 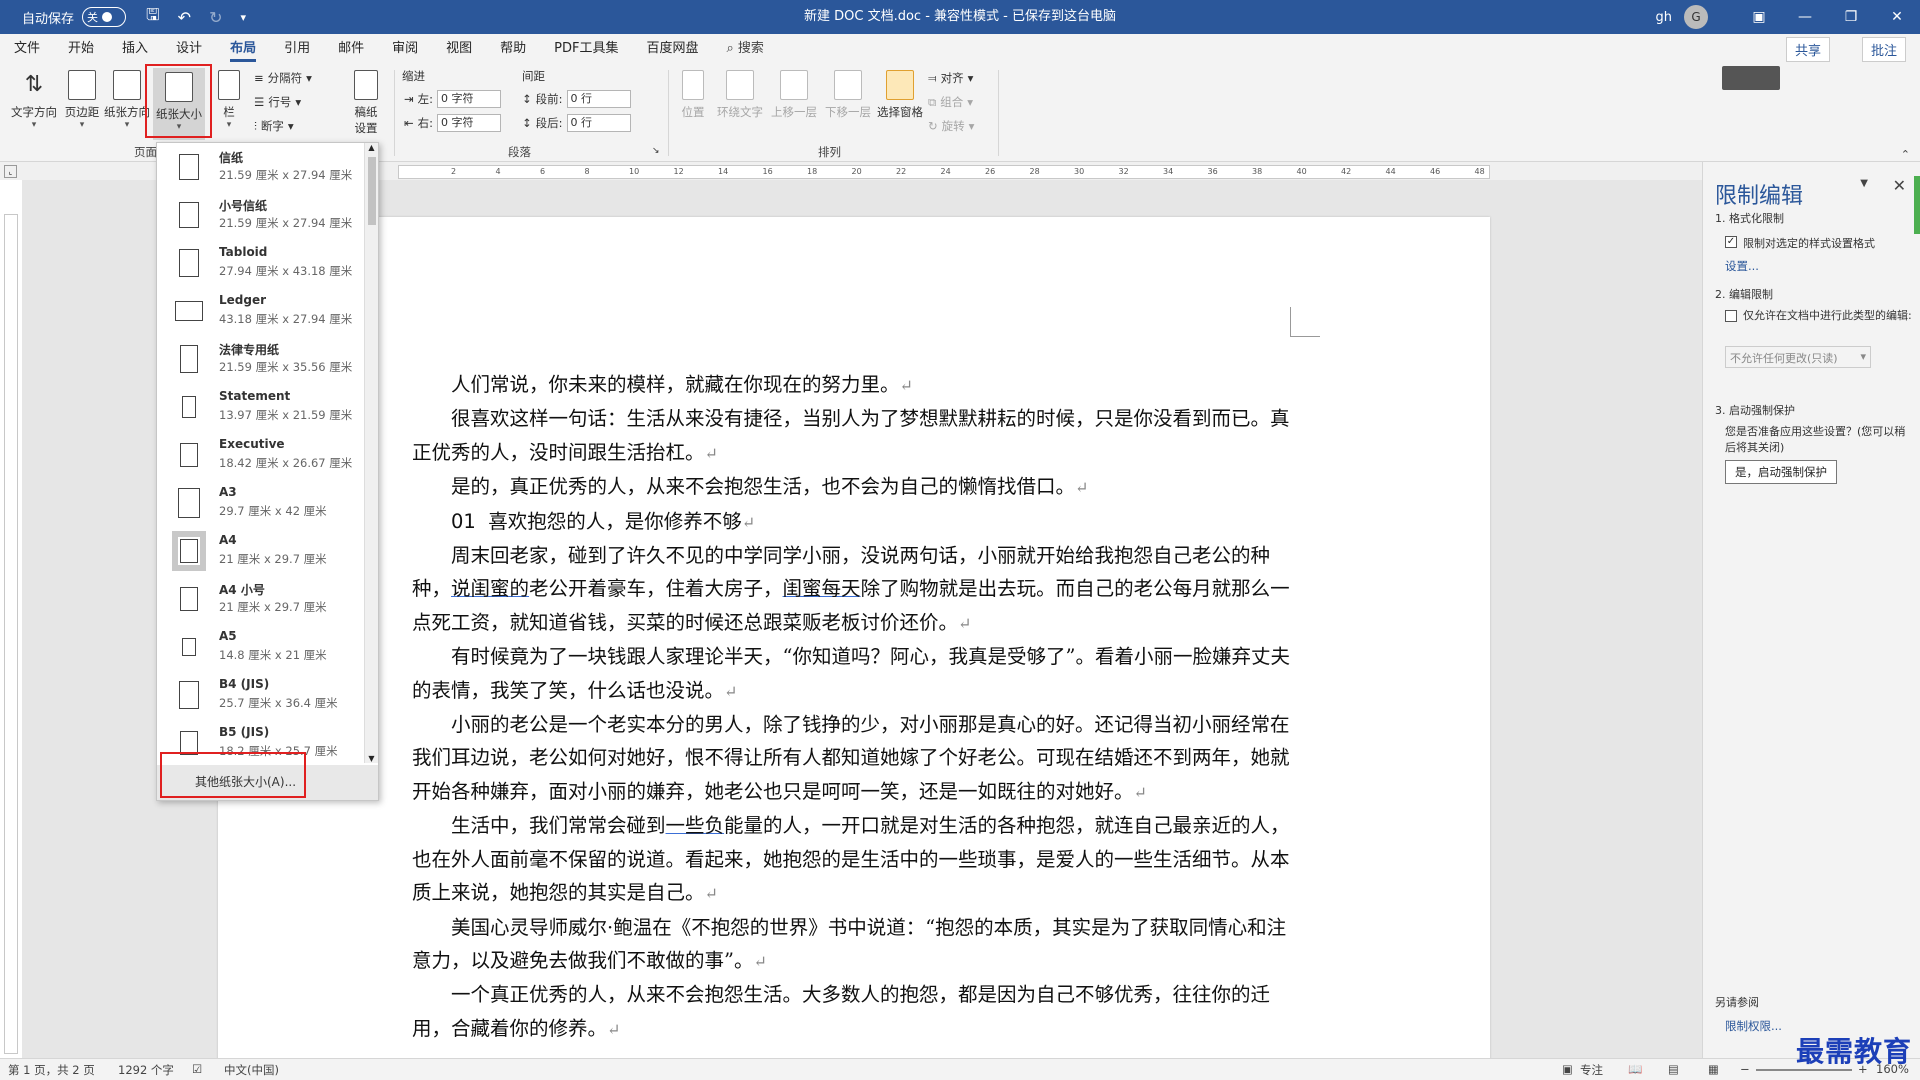 What do you see at coordinates (469, 123) in the screenshot?
I see `indent-right-input: 0 字符` at bounding box center [469, 123].